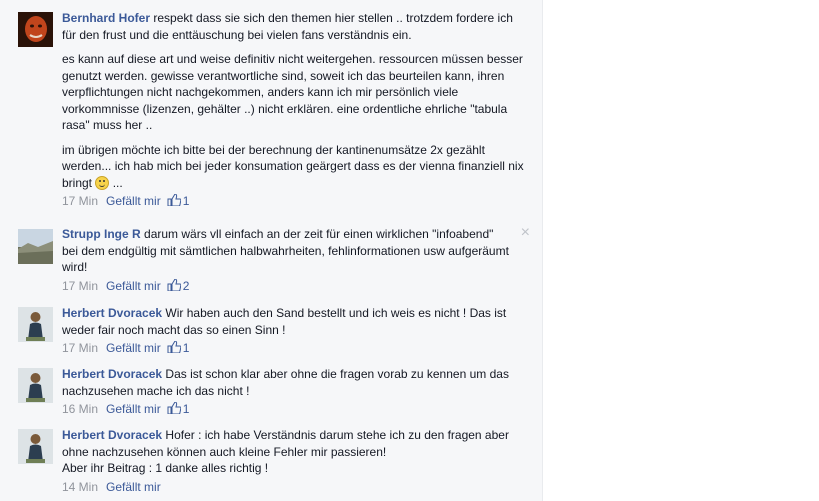  What do you see at coordinates (80, 487) in the screenshot?
I see `comment-timestamp: 14 Min` at bounding box center [80, 487].